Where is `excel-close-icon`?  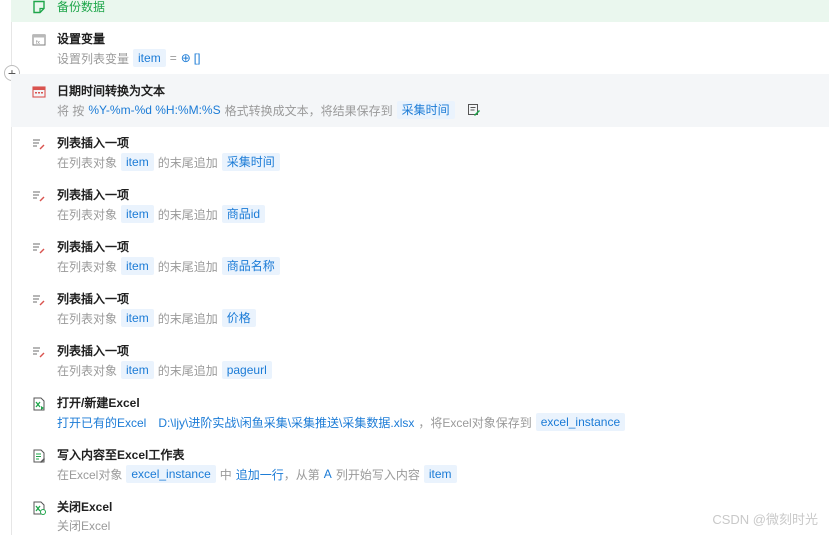 excel-close-icon is located at coordinates (39, 508).